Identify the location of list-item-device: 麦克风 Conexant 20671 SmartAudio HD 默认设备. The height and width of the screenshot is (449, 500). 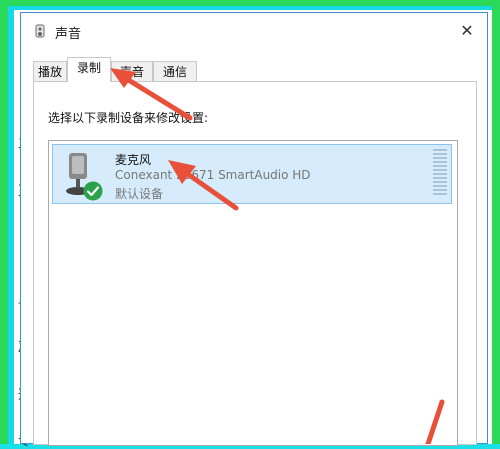
(252, 174).